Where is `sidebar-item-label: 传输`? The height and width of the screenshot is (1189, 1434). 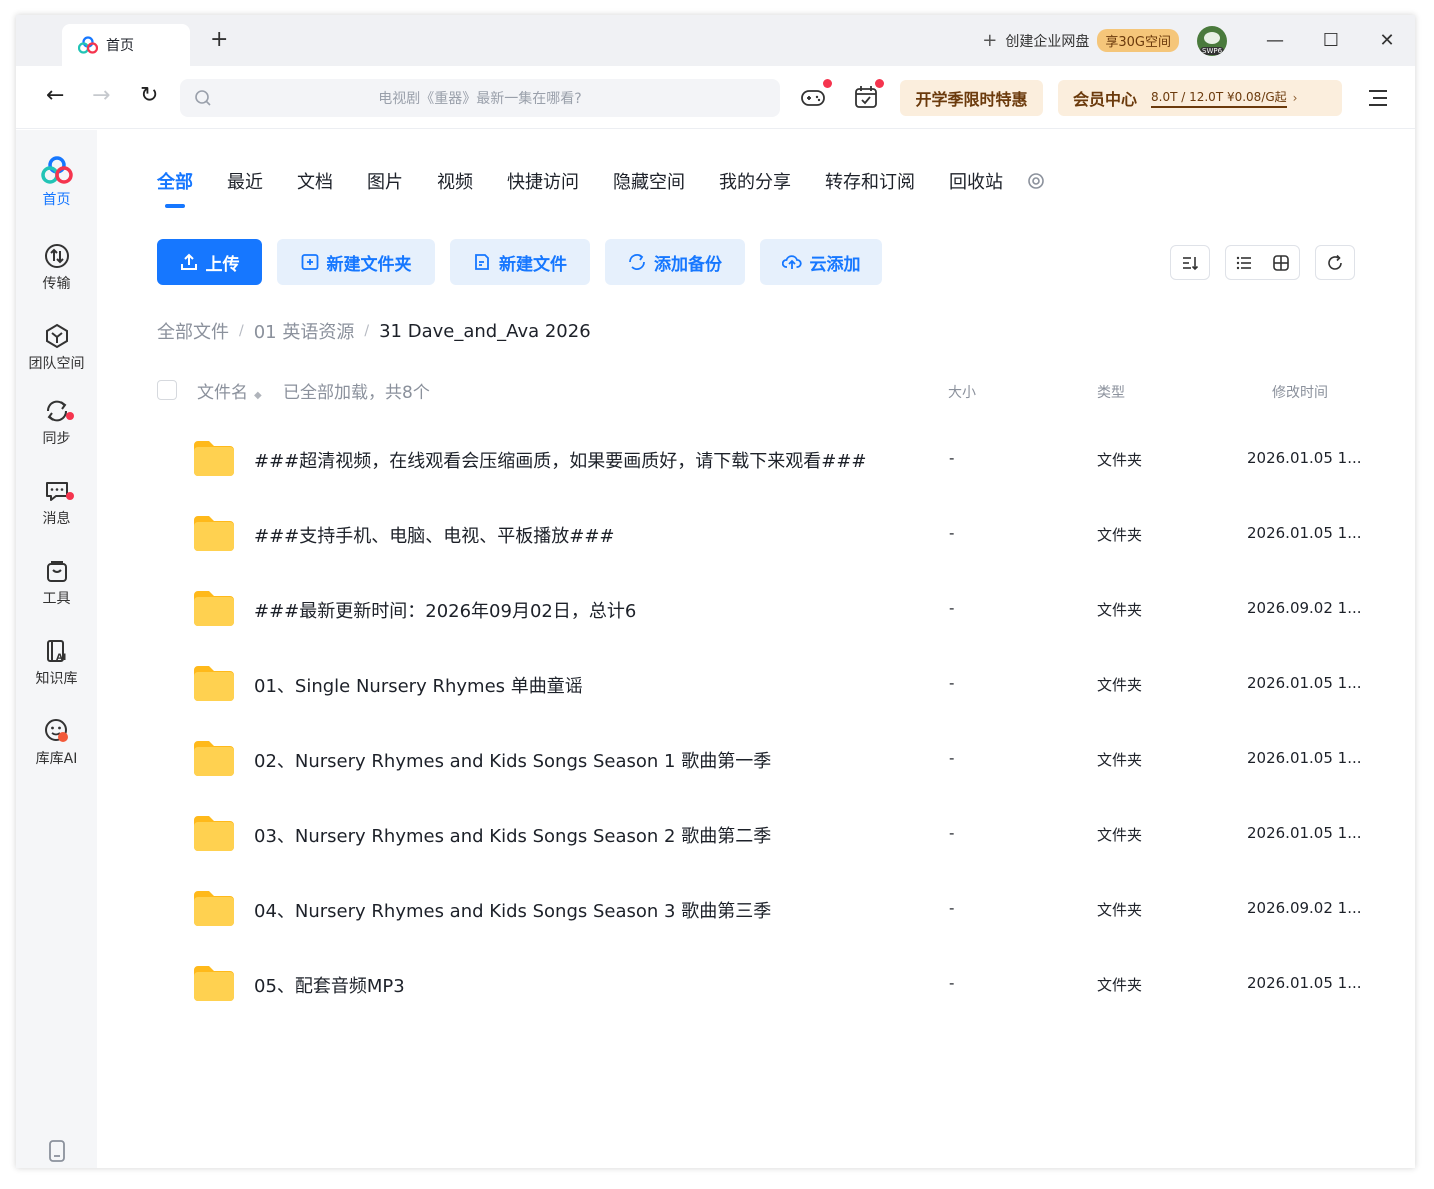 sidebar-item-label: 传输 is located at coordinates (56, 284).